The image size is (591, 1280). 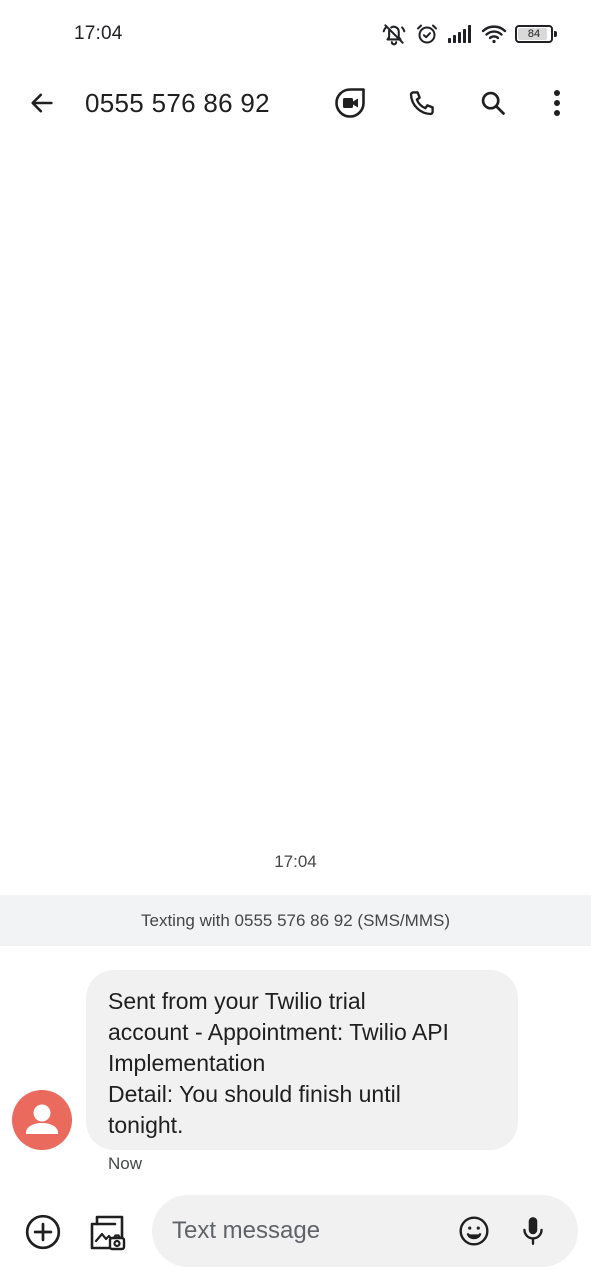 I want to click on emoji-button, so click(x=474, y=1231).